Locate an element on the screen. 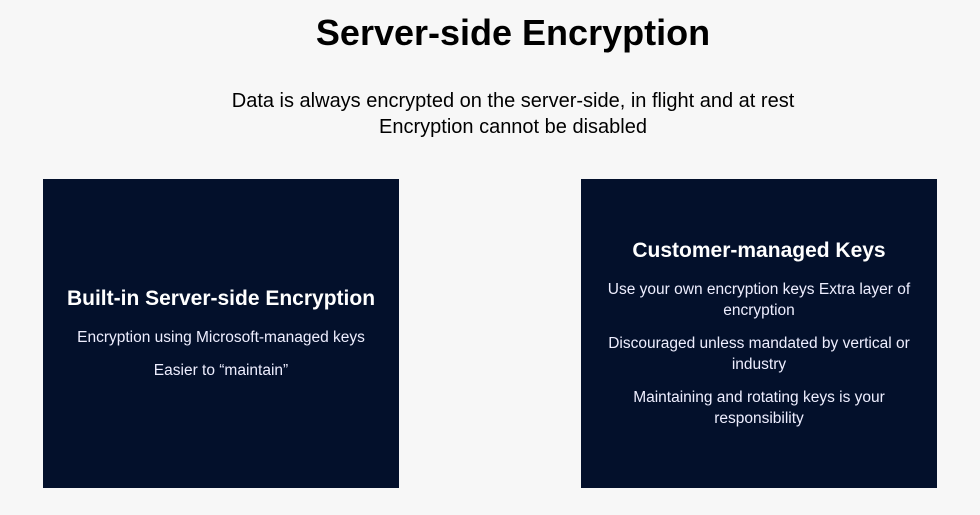  box-point: Encryption using Microsoft-managed keys is located at coordinates (221, 337).